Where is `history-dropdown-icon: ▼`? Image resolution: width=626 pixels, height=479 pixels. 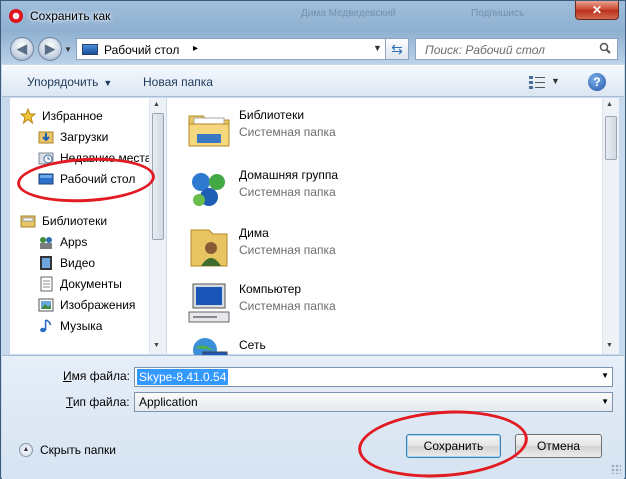 history-dropdown-icon: ▼ is located at coordinates (68, 49).